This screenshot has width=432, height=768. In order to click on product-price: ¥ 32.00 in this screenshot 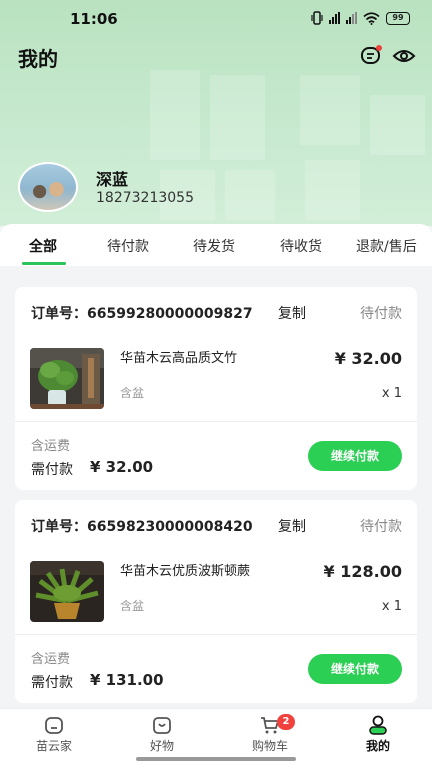, I will do `click(368, 358)`.